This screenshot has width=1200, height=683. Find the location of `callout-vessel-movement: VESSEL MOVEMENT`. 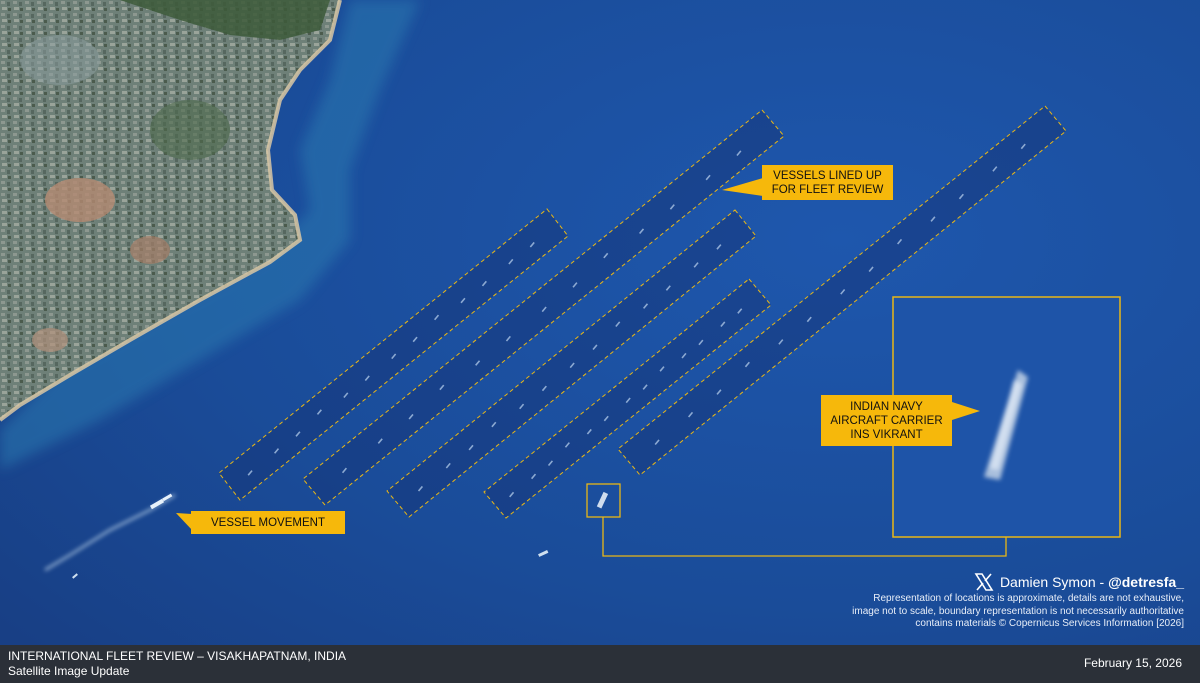

callout-vessel-movement: VESSEL MOVEMENT is located at coordinates (268, 522).